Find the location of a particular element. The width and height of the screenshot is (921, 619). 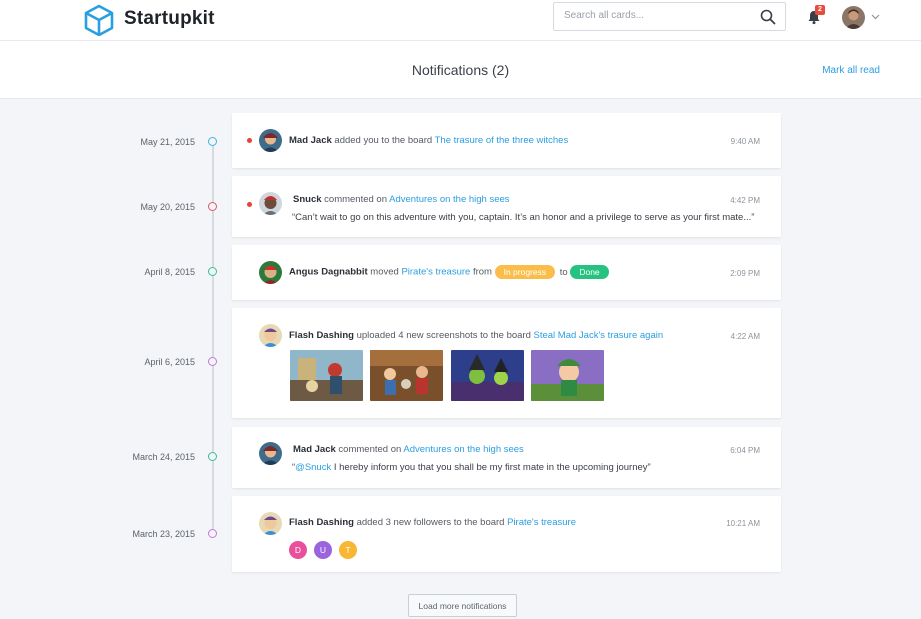

follower-avatar: D is located at coordinates (298, 550).